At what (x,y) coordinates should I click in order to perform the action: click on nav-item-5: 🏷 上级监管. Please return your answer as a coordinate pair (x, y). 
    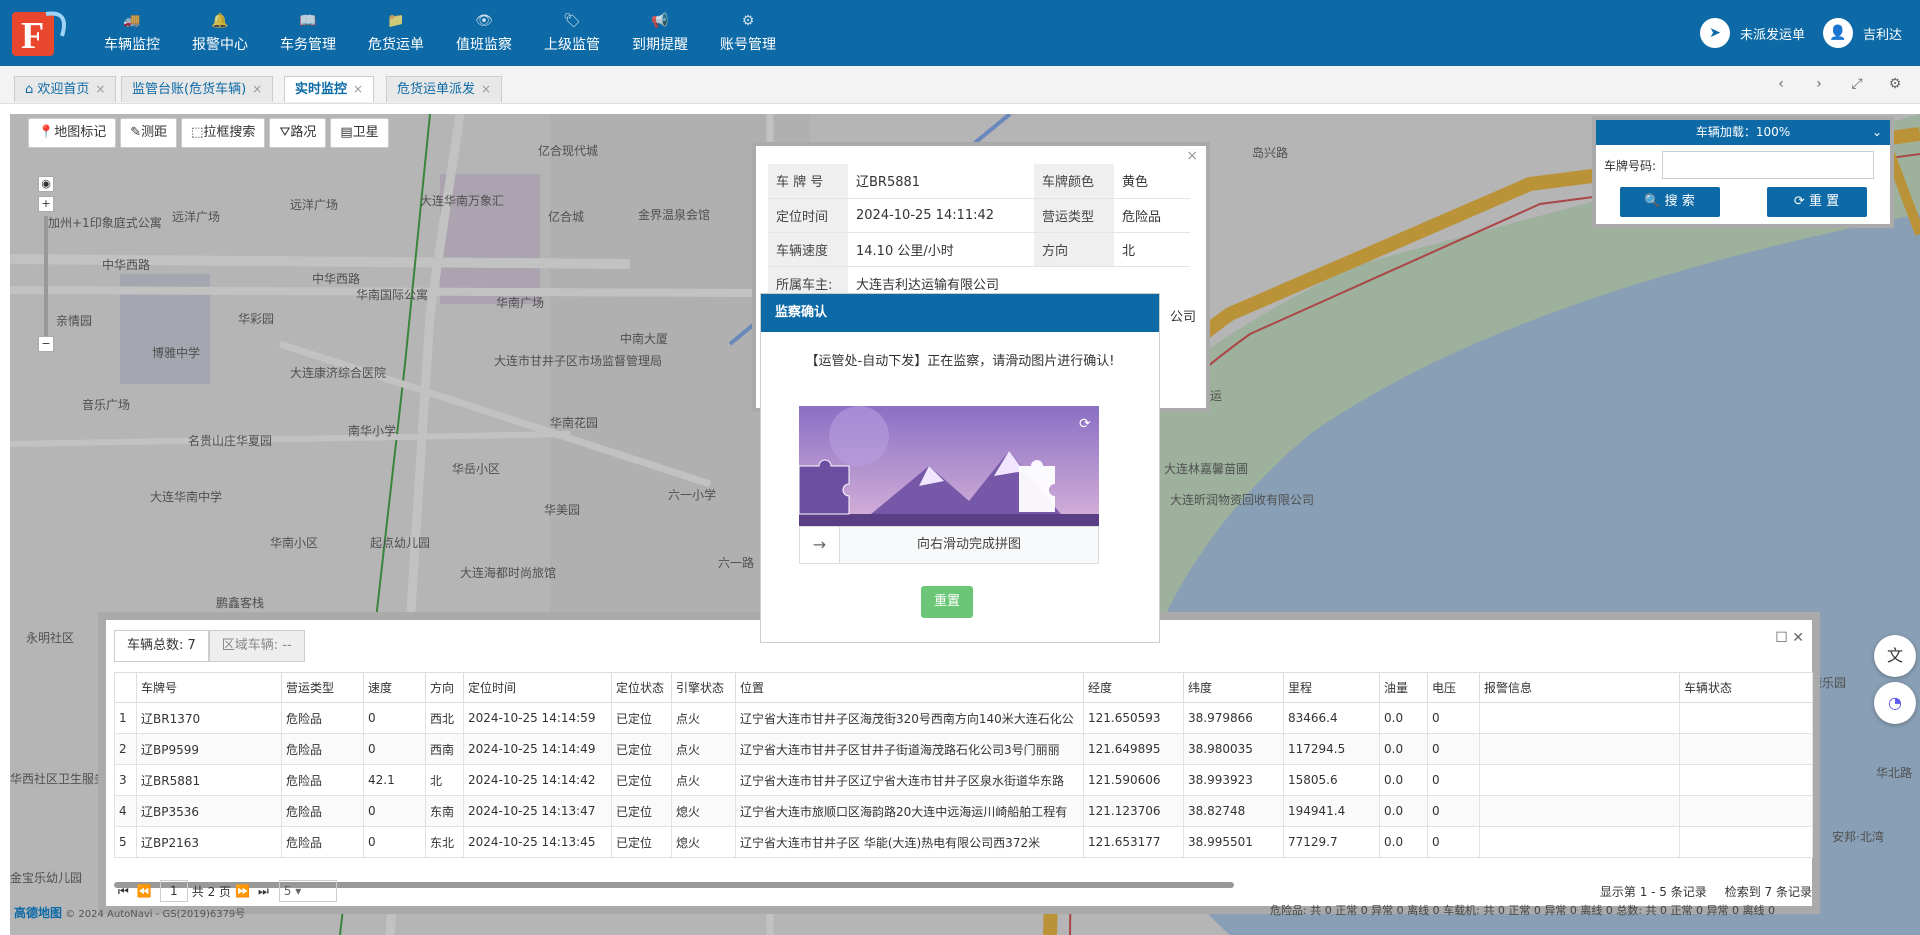
    Looking at the image, I should click on (572, 33).